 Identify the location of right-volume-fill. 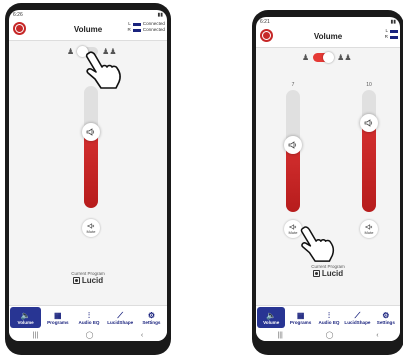
(369, 167).